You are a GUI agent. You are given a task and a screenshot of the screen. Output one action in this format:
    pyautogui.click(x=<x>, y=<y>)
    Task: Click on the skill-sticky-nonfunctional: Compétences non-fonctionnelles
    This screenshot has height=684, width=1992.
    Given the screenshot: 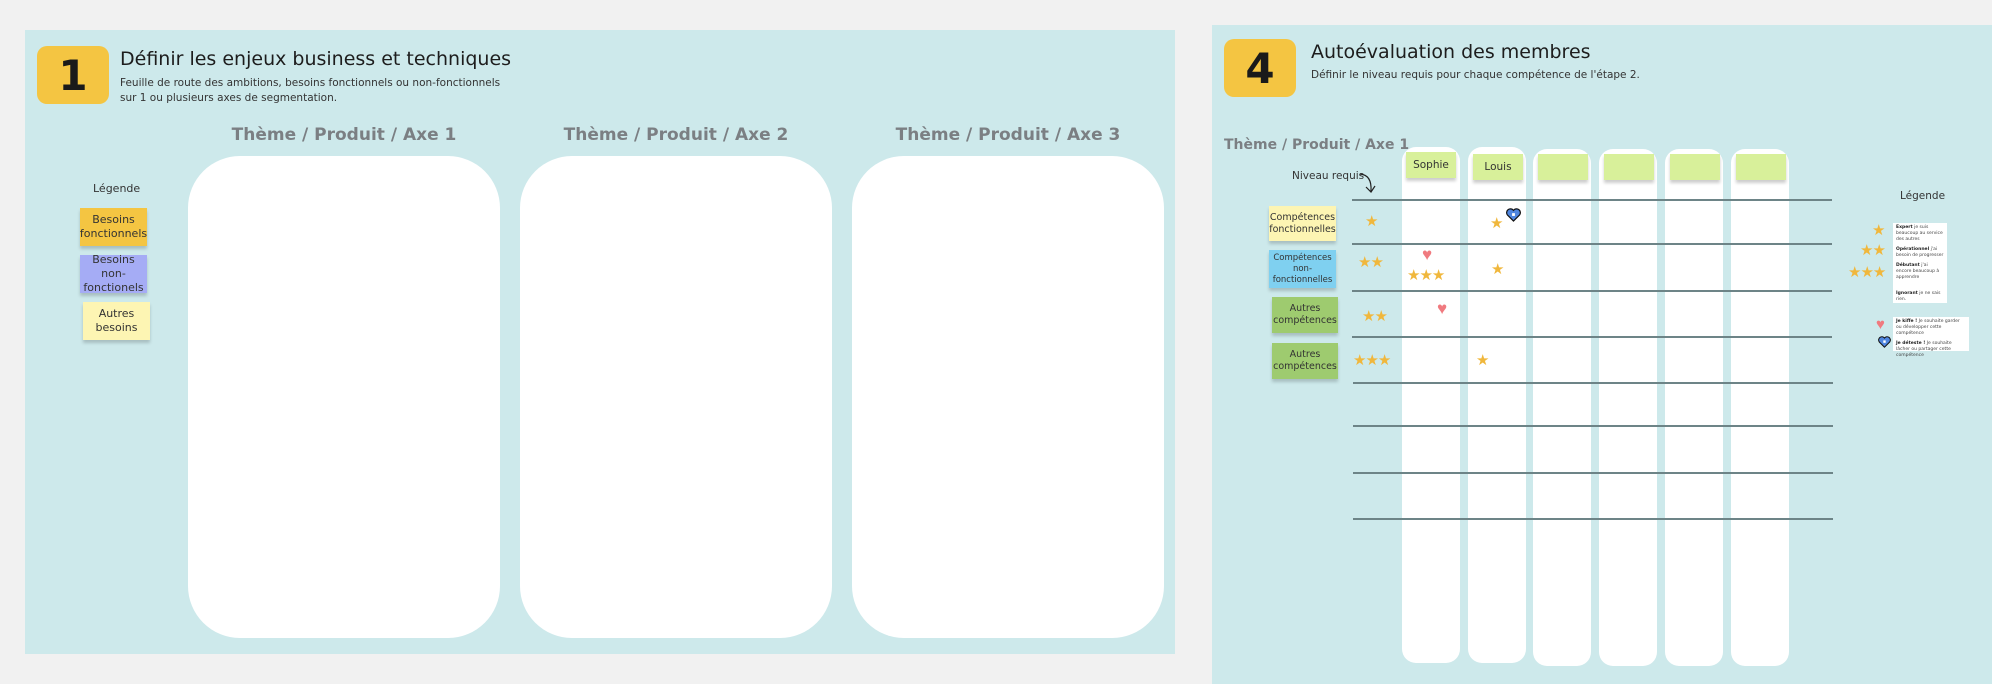 What is the action you would take?
    pyautogui.click(x=1302, y=269)
    